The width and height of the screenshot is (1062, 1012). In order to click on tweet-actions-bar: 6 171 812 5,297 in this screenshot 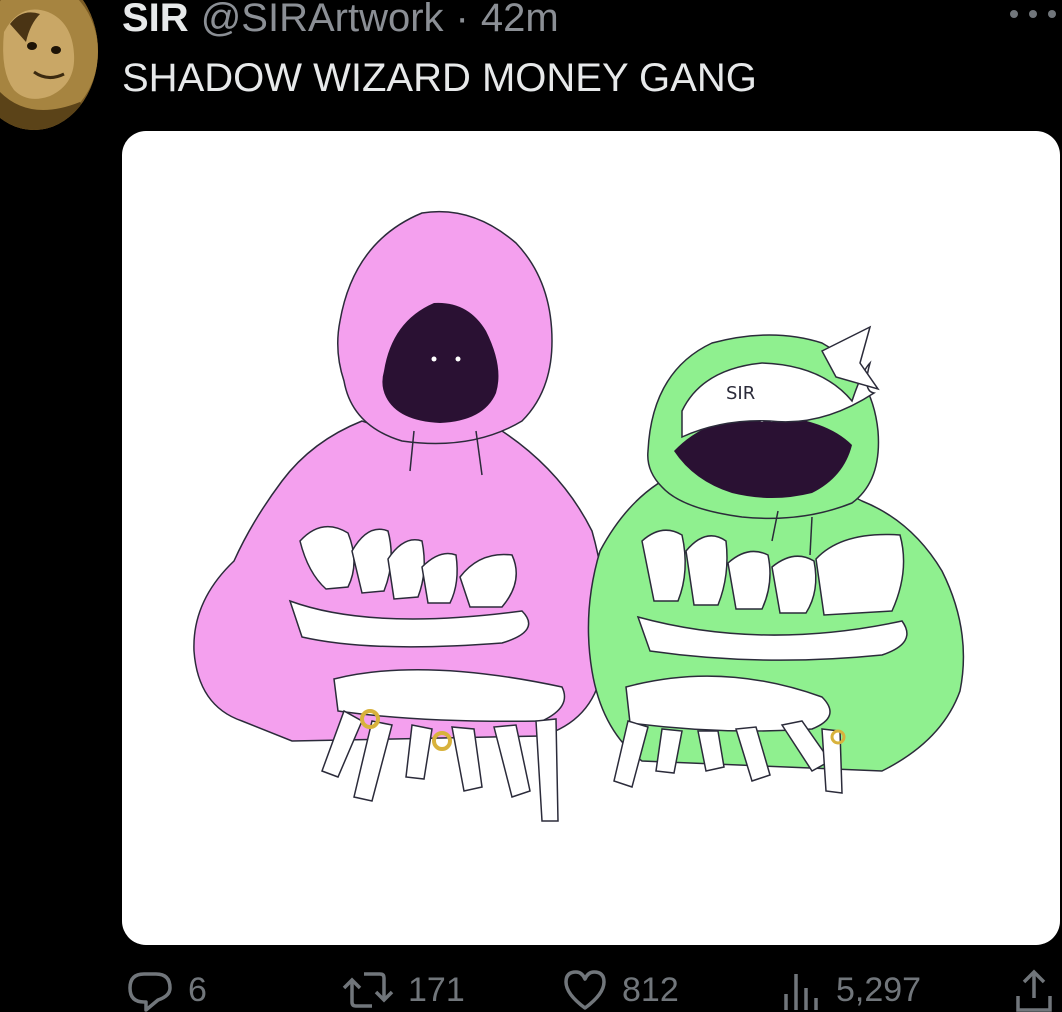, I will do `click(531, 990)`.